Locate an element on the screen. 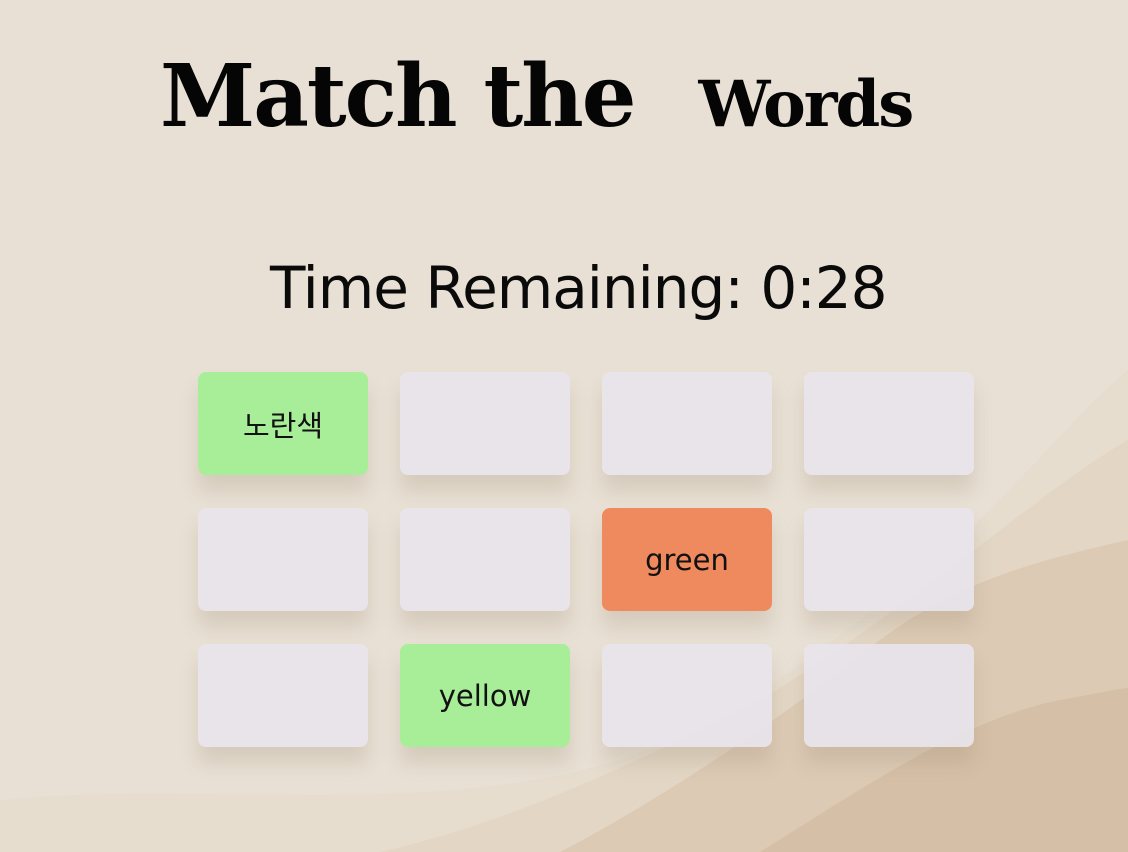  title-part-2: Words is located at coordinates (806, 104).